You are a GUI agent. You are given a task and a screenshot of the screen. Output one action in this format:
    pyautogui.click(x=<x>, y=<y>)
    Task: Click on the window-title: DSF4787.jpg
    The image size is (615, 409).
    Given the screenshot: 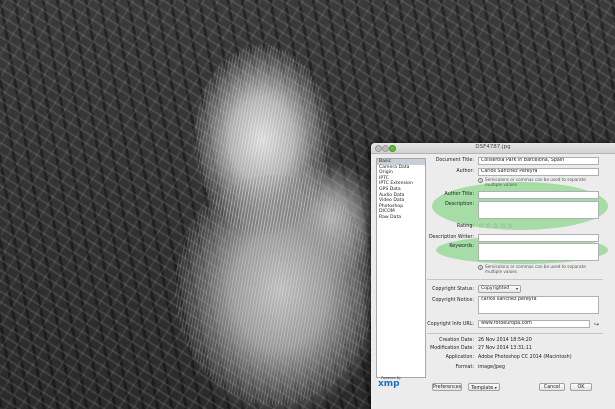 What is the action you would take?
    pyautogui.click(x=493, y=147)
    